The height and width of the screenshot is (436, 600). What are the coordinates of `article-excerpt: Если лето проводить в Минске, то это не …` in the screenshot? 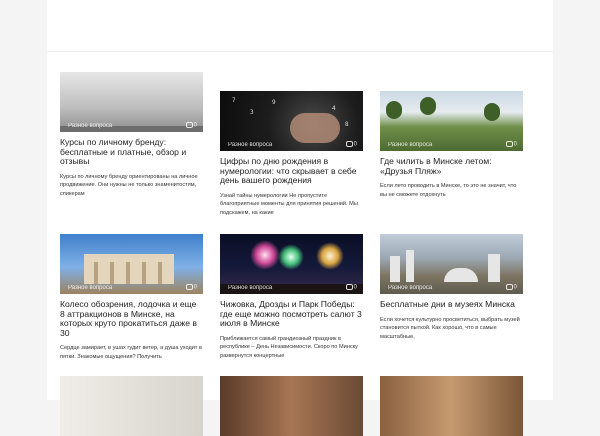 It's located at (448, 190).